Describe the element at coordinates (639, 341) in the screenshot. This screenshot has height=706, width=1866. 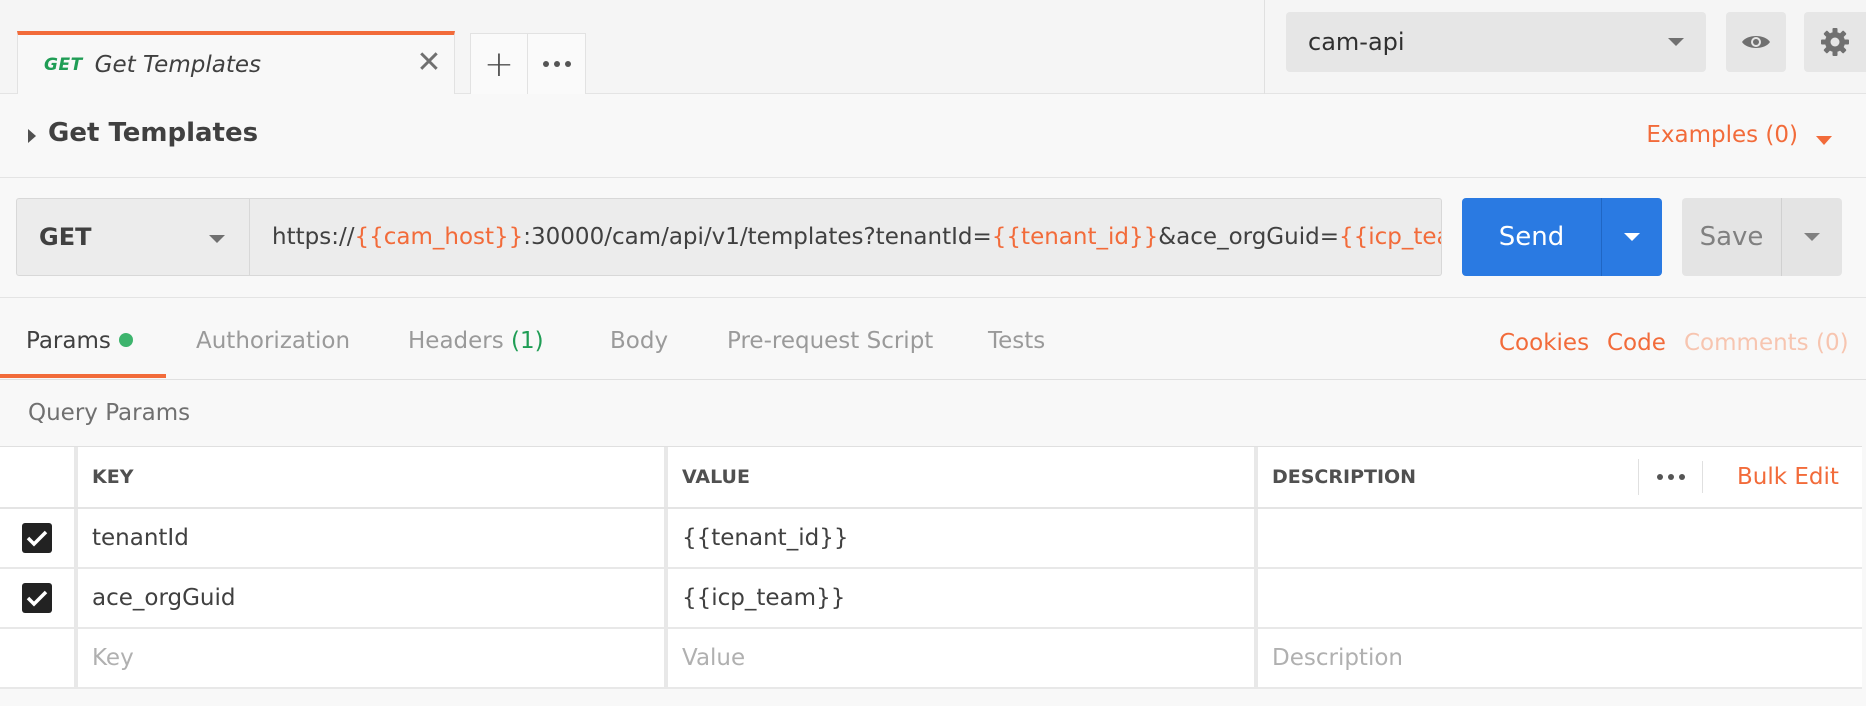
I see `tab-body: Body` at that location.